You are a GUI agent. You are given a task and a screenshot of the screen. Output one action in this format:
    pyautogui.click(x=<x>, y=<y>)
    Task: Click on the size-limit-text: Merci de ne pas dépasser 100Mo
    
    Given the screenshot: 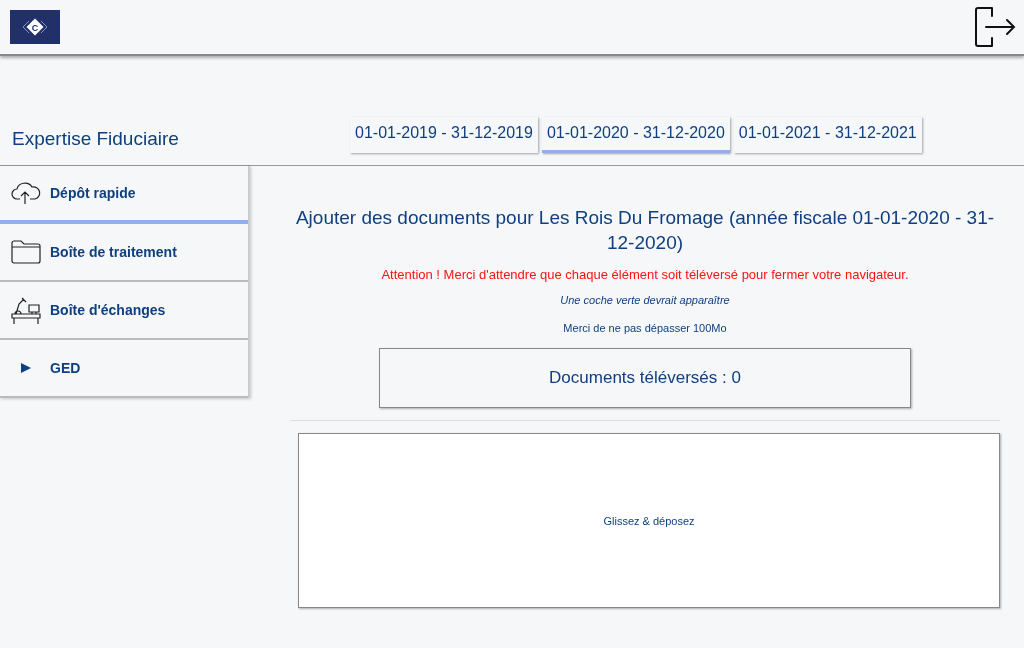 What is the action you would take?
    pyautogui.click(x=645, y=328)
    